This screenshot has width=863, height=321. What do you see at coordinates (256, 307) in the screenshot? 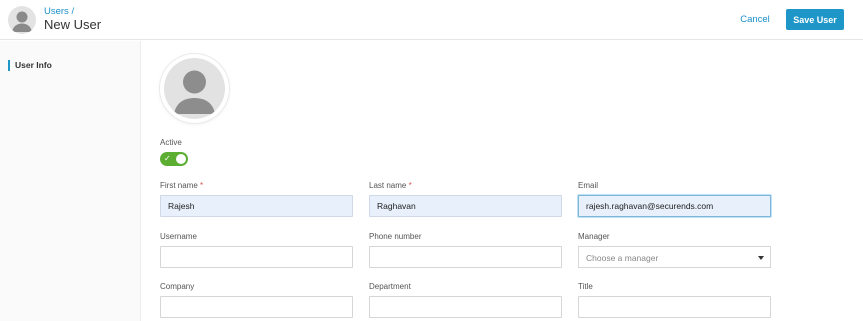
I see `company-field` at bounding box center [256, 307].